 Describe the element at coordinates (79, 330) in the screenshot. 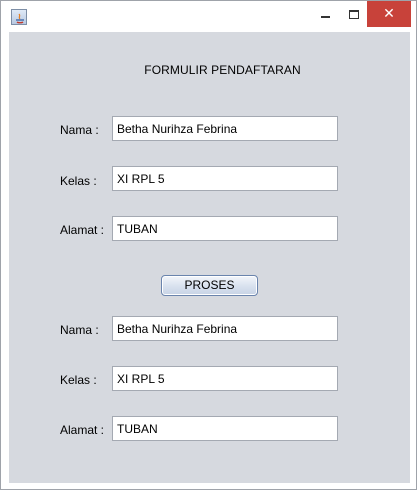

I see `nama-output-label: Nama :` at that location.